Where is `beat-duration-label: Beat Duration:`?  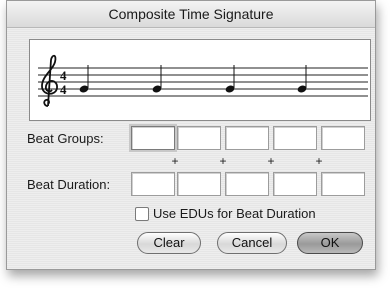 beat-duration-label: Beat Duration: is located at coordinates (69, 184).